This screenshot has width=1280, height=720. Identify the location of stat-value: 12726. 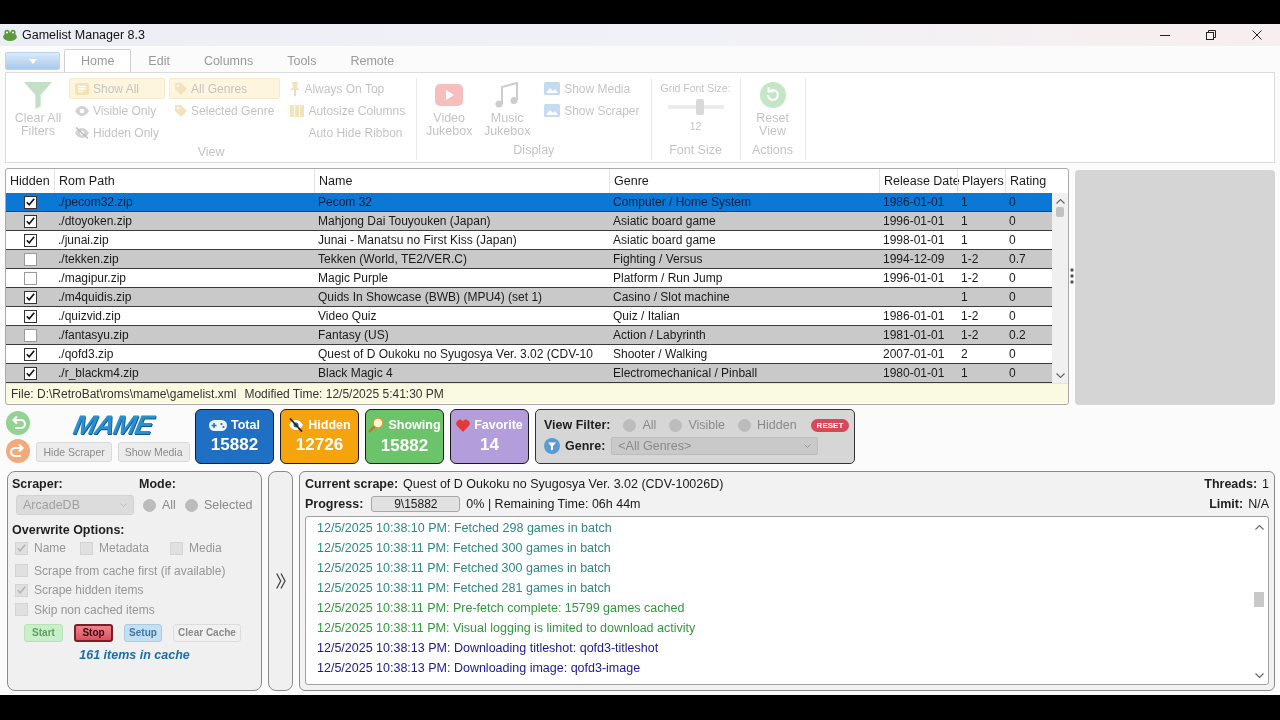
(319, 445).